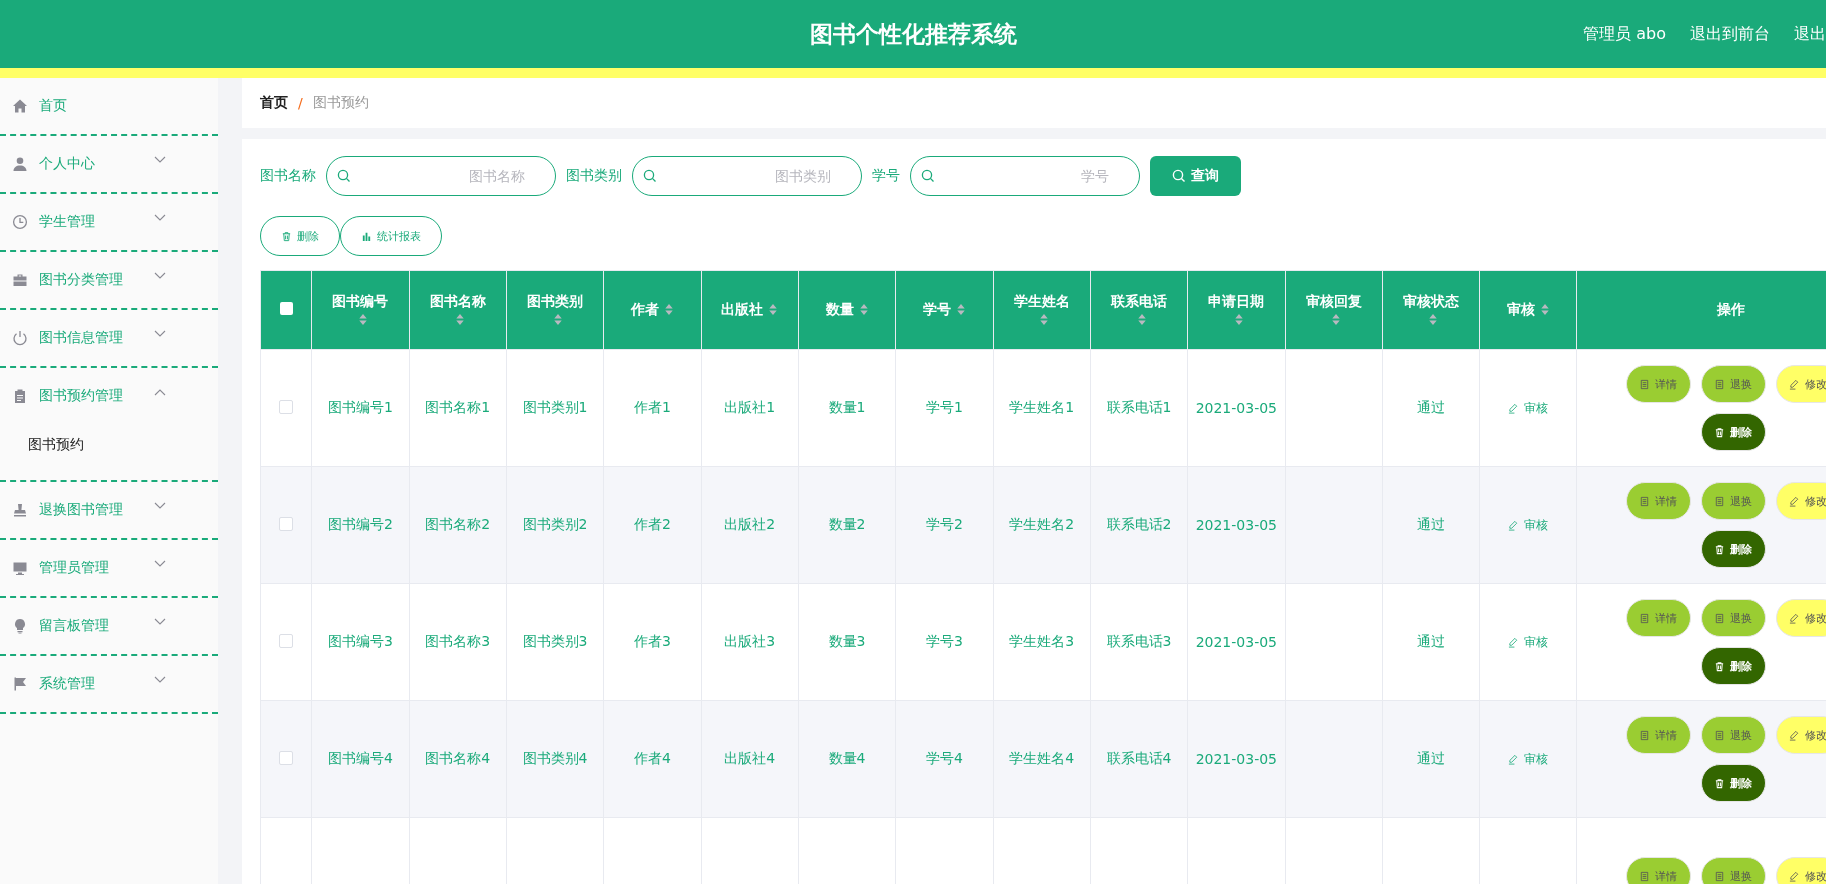 The height and width of the screenshot is (884, 1826). Describe the element at coordinates (109, 568) in the screenshot. I see `sidebar-item: 管理员管理` at that location.